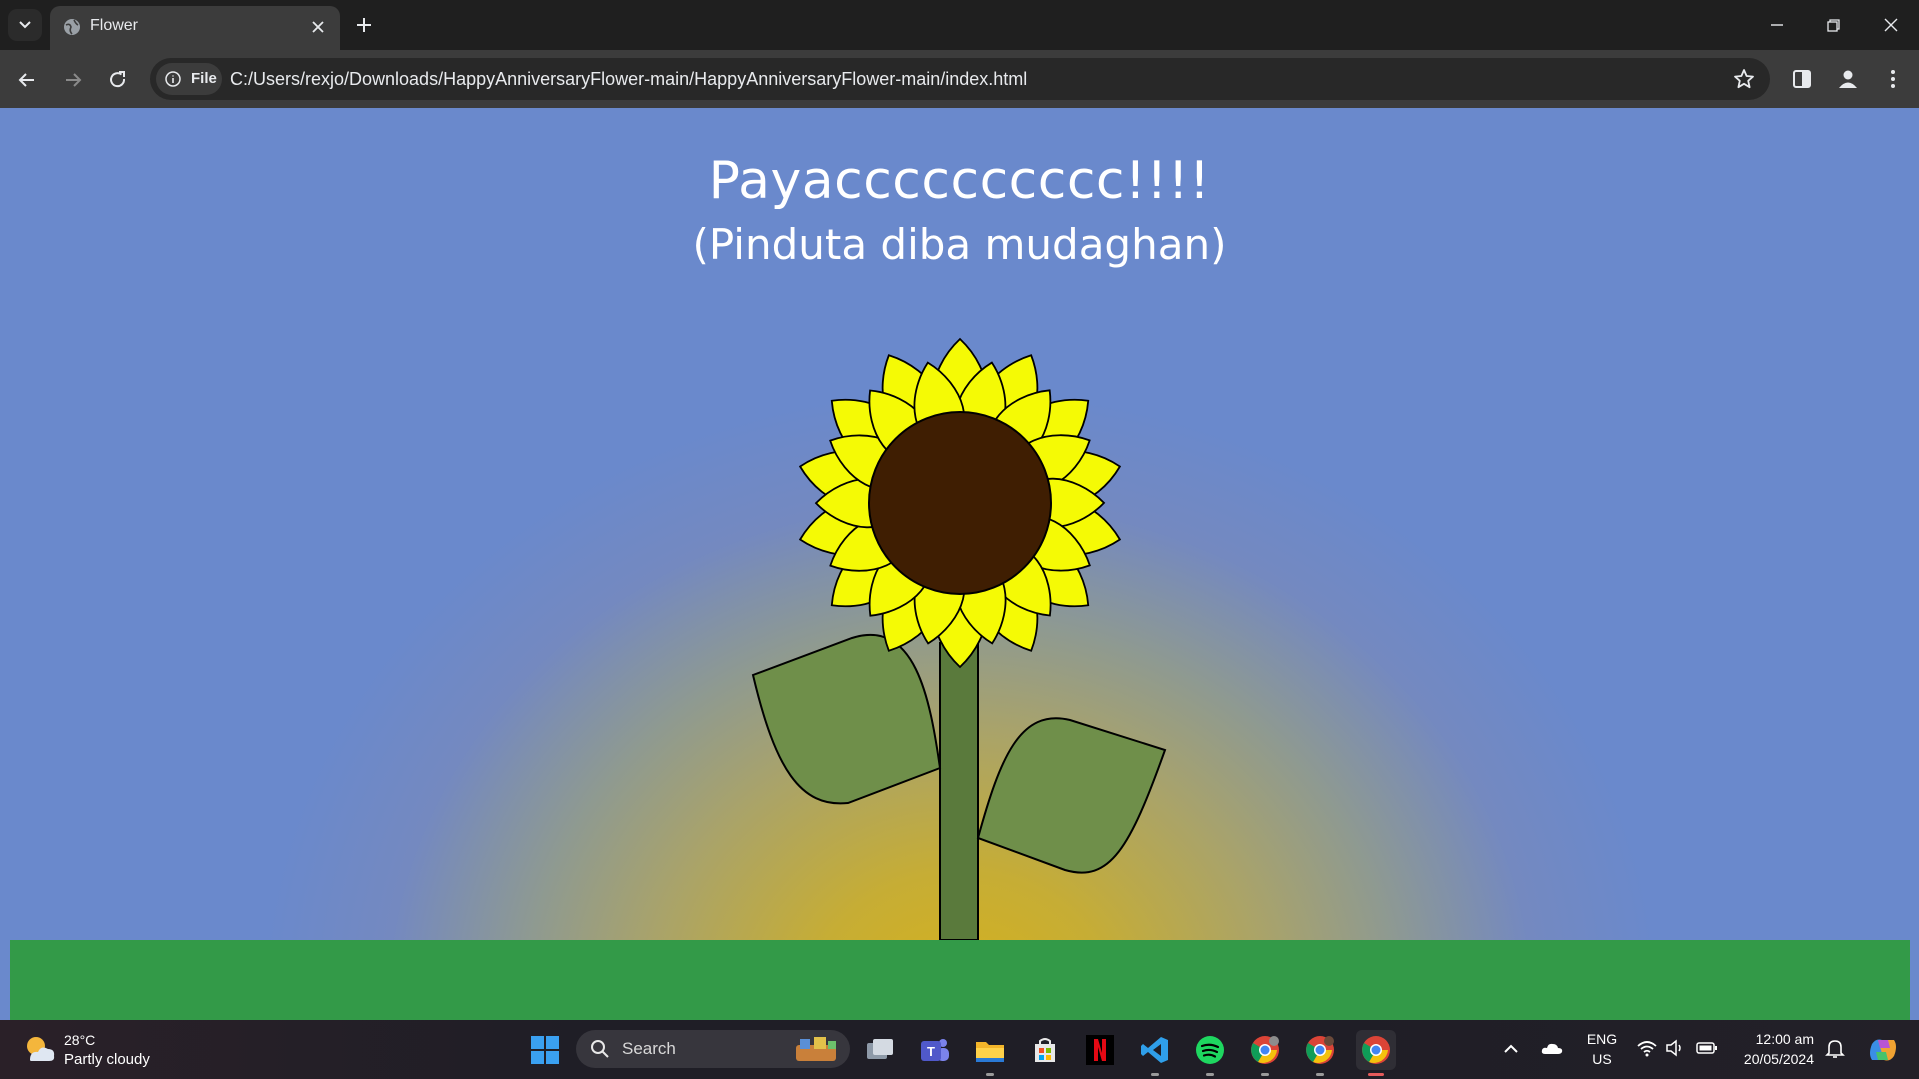  I want to click on ground, so click(960, 980).